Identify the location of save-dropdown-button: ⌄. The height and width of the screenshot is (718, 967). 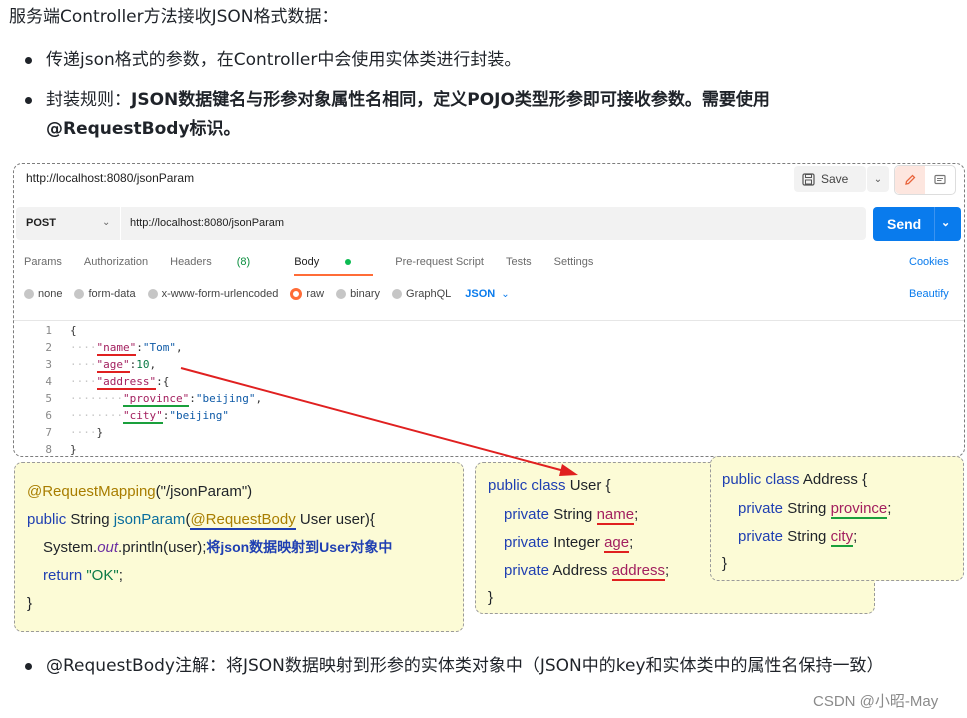
(878, 179).